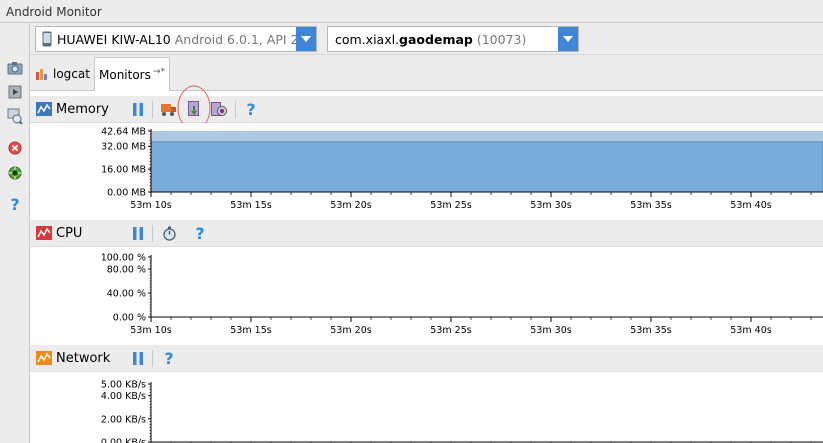 This screenshot has width=823, height=443. What do you see at coordinates (114, 39) in the screenshot?
I see `device-name: HUAWEI KIW-AL10` at bounding box center [114, 39].